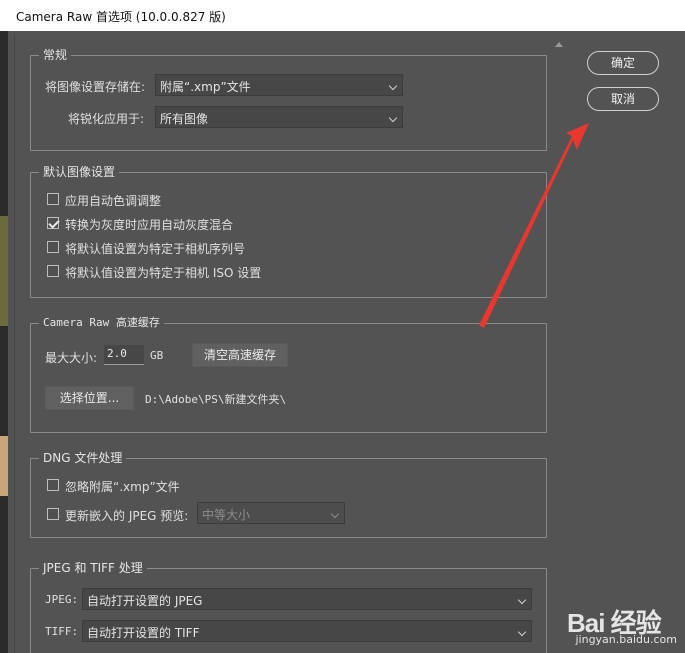 The height and width of the screenshot is (653, 685). I want to click on red-arrow-shape, so click(534, 225).